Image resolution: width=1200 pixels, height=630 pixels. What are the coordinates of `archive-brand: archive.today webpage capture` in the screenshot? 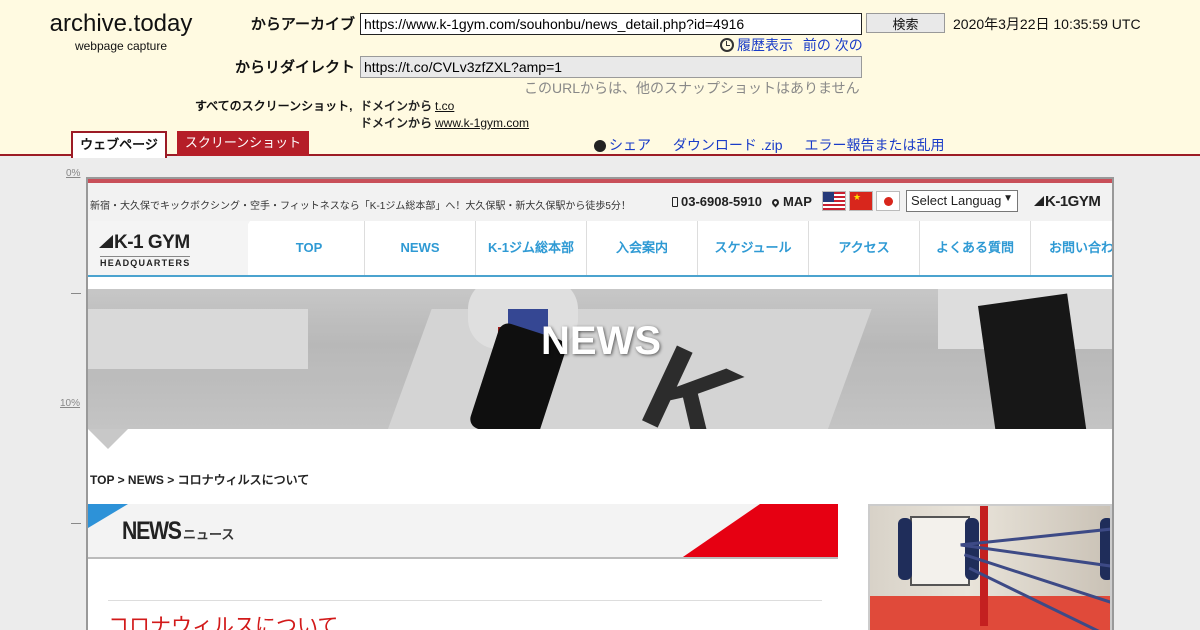 It's located at (121, 31).